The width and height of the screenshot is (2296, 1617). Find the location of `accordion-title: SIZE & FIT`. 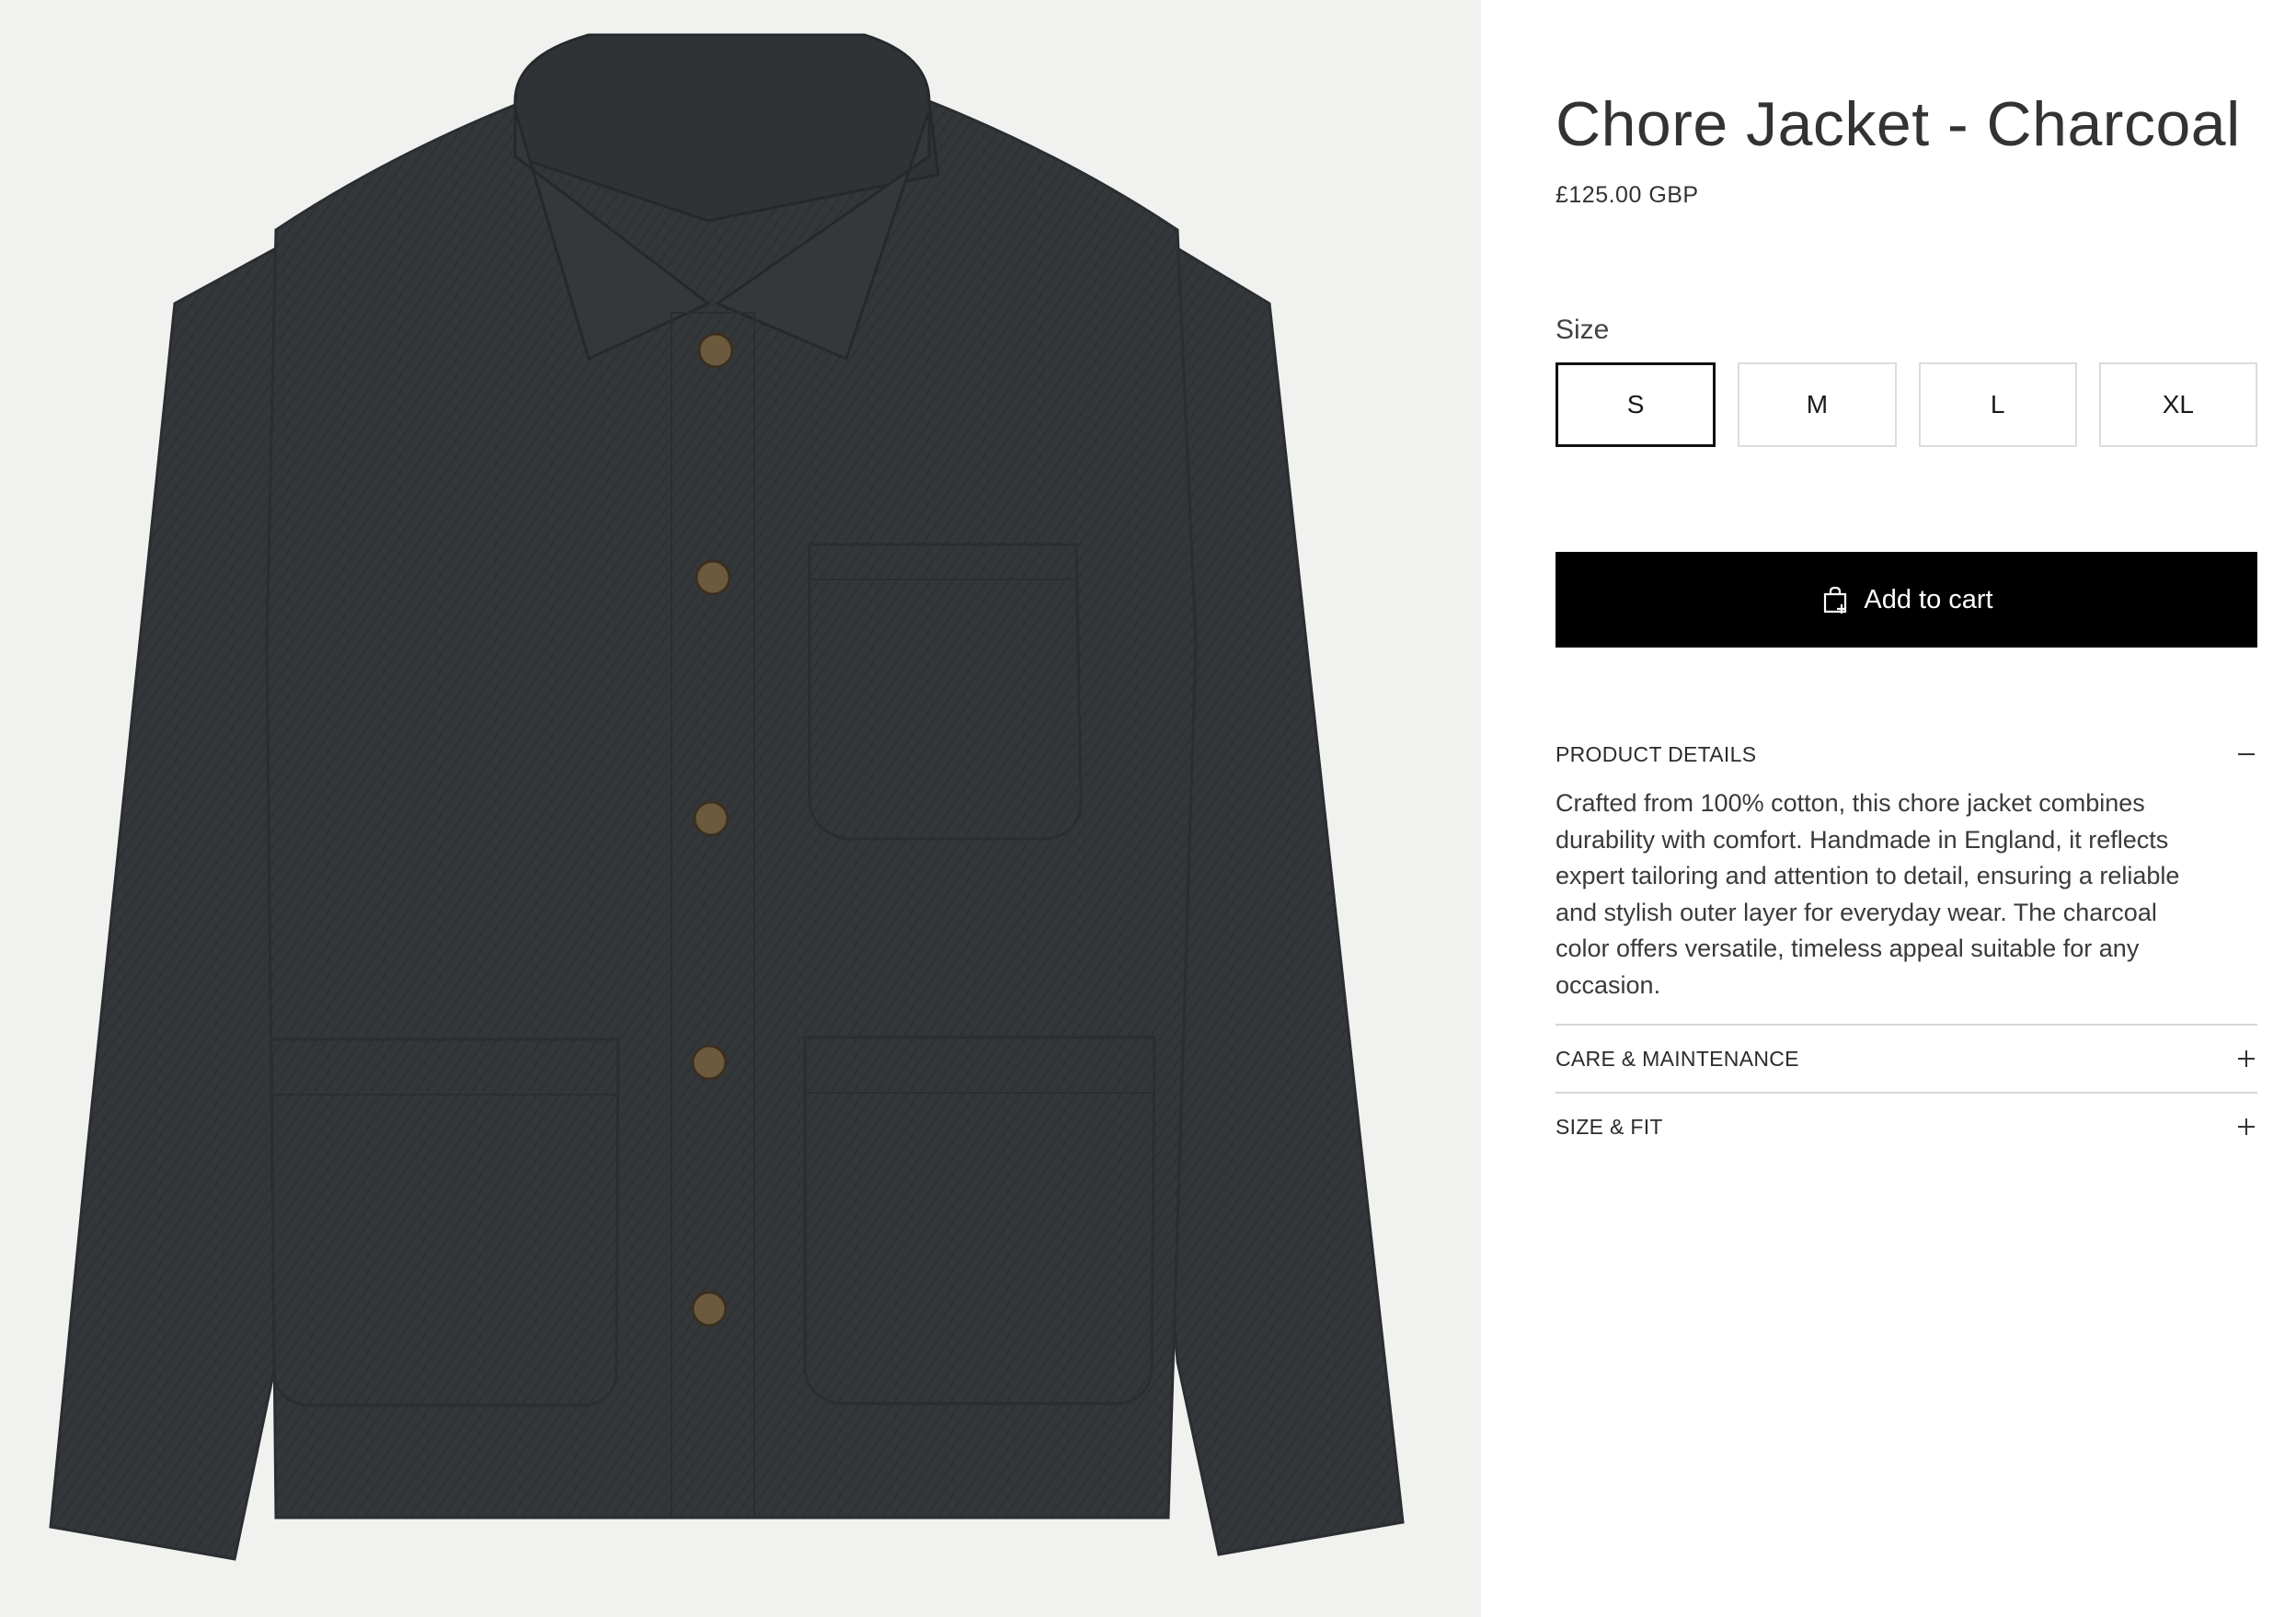

accordion-title: SIZE & FIT is located at coordinates (1609, 1127).